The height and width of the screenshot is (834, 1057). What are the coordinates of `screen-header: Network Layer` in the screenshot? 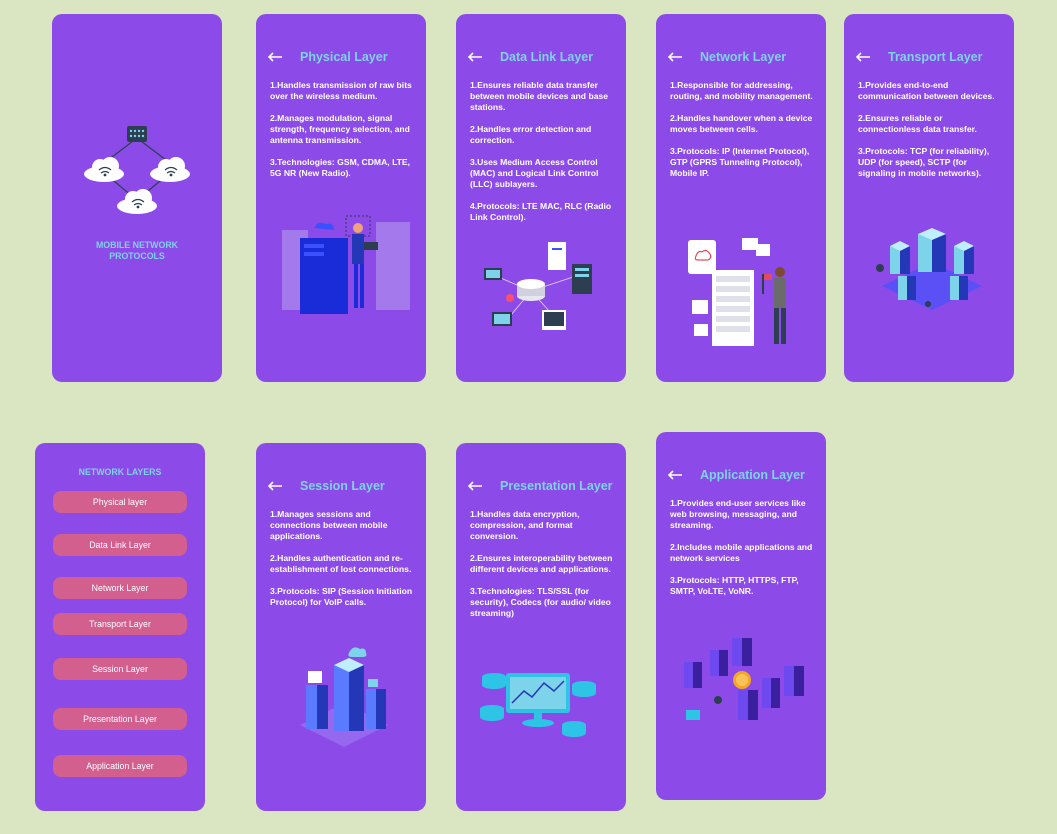 It's located at (742, 57).